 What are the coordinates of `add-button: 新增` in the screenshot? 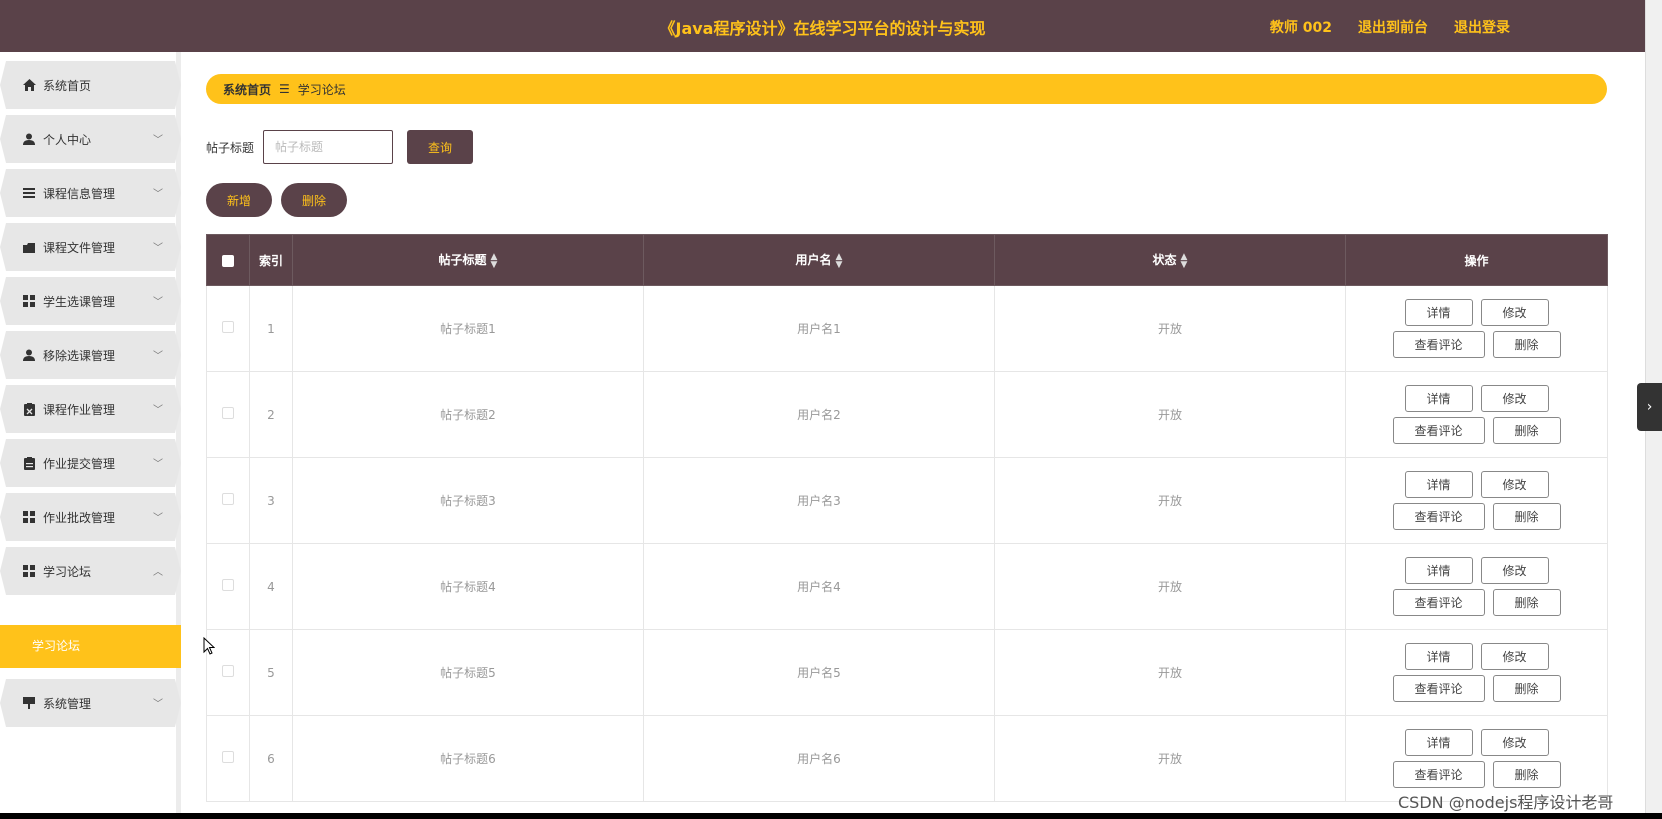 It's located at (239, 200).